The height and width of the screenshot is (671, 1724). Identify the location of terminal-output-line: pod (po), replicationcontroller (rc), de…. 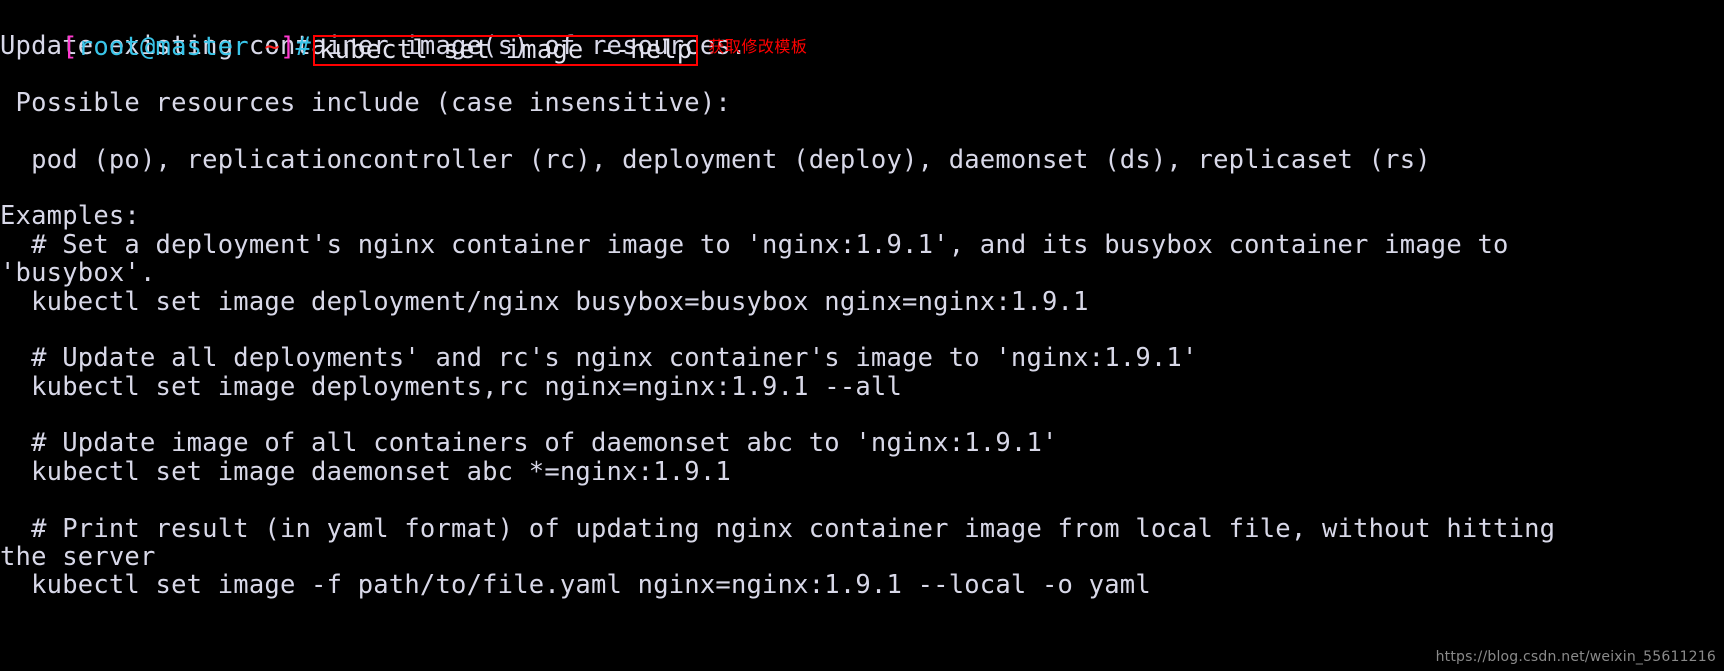
(715, 159).